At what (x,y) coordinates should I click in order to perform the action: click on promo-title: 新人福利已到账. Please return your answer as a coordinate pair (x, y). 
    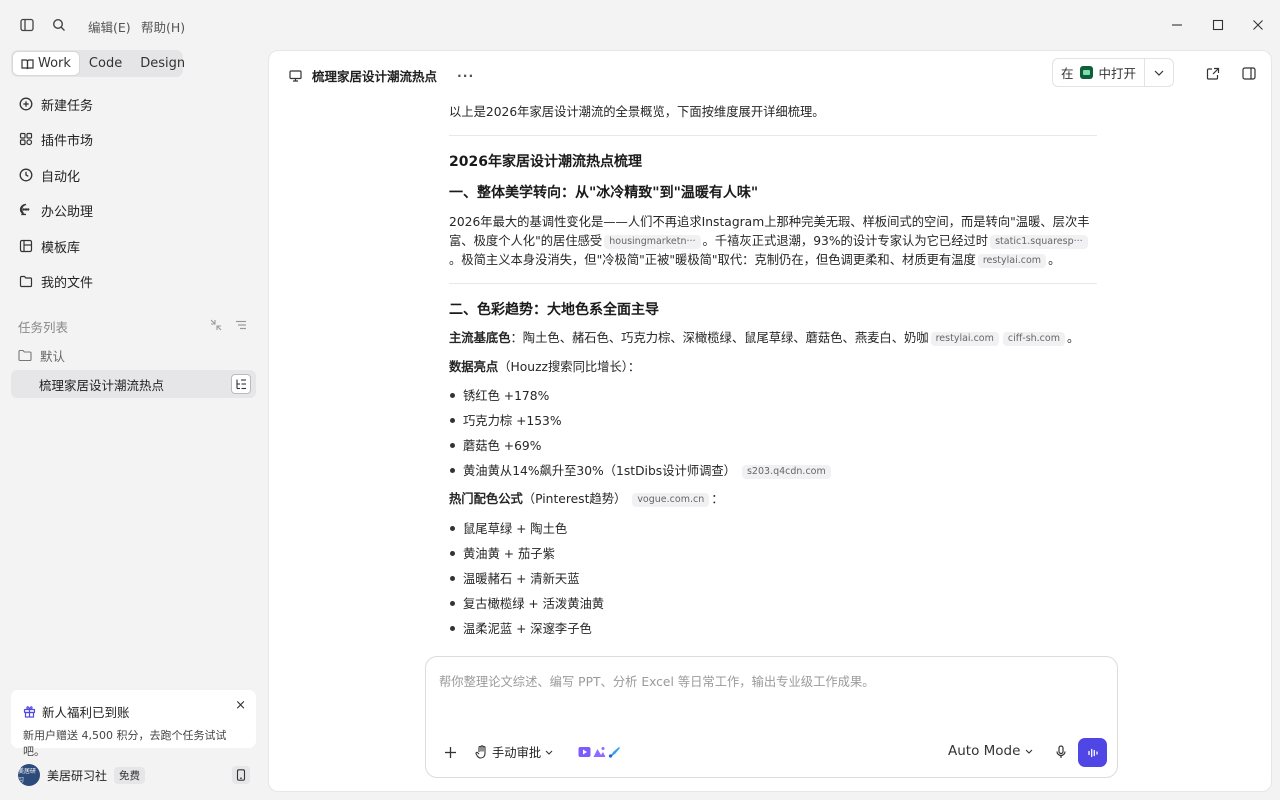
    Looking at the image, I should click on (86, 712).